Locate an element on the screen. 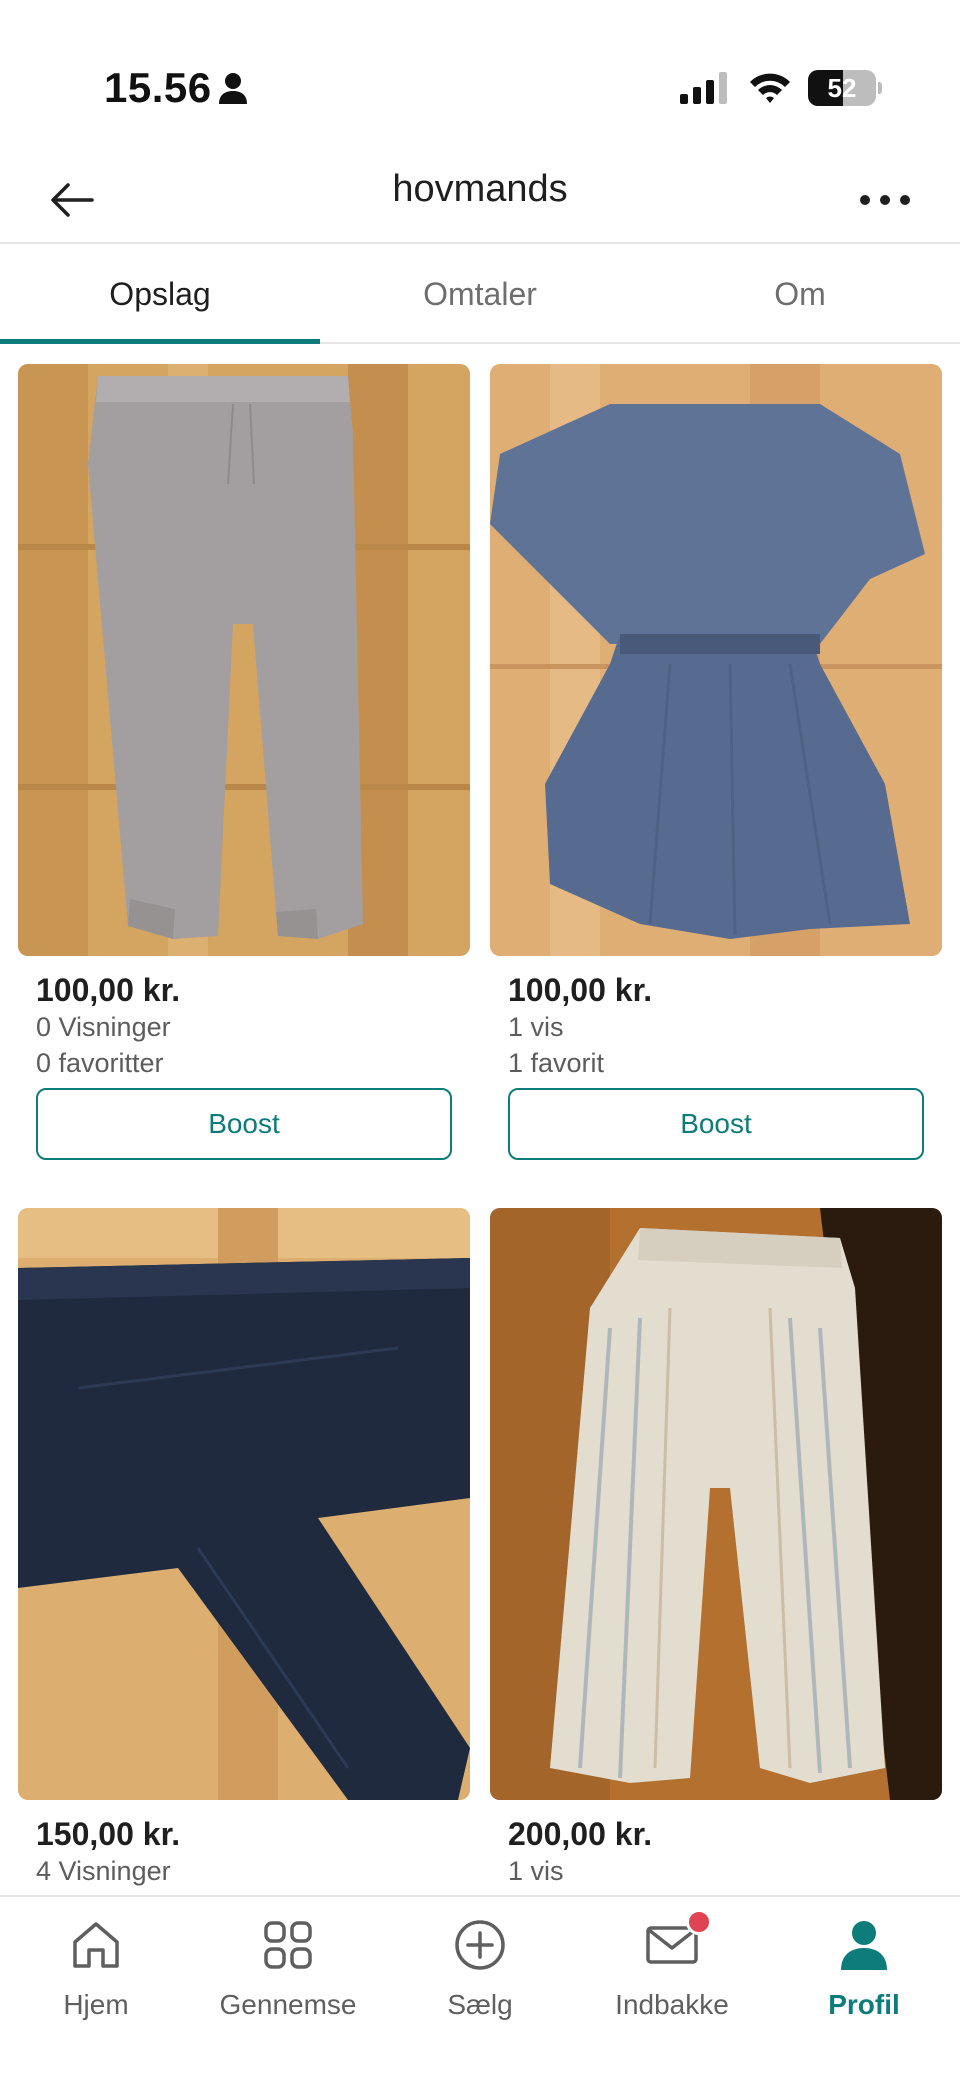 Image resolution: width=960 pixels, height=2085 pixels. nav-label: Gennemse is located at coordinates (288, 2004).